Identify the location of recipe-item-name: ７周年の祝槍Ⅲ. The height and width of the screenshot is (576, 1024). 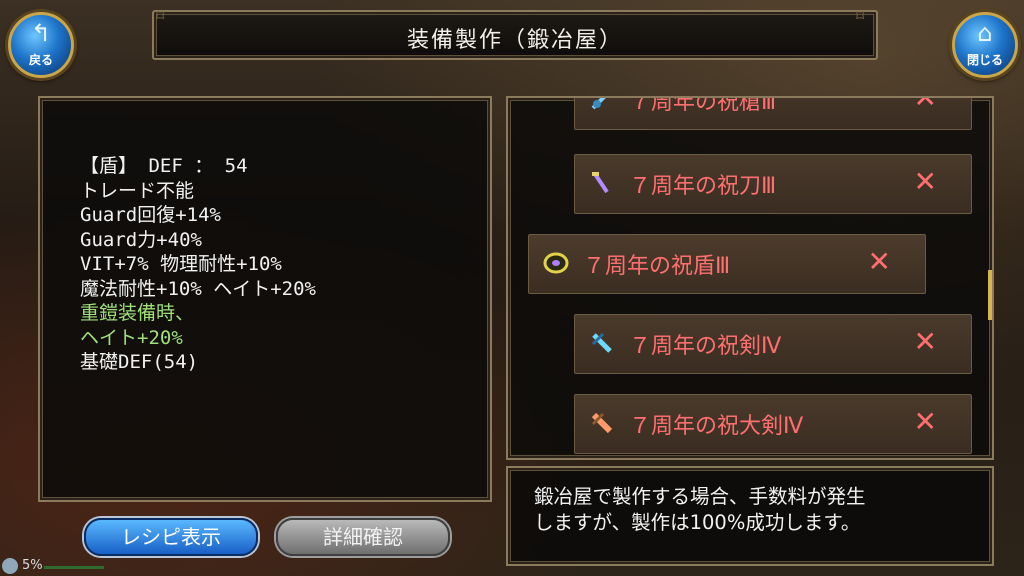
(703, 105).